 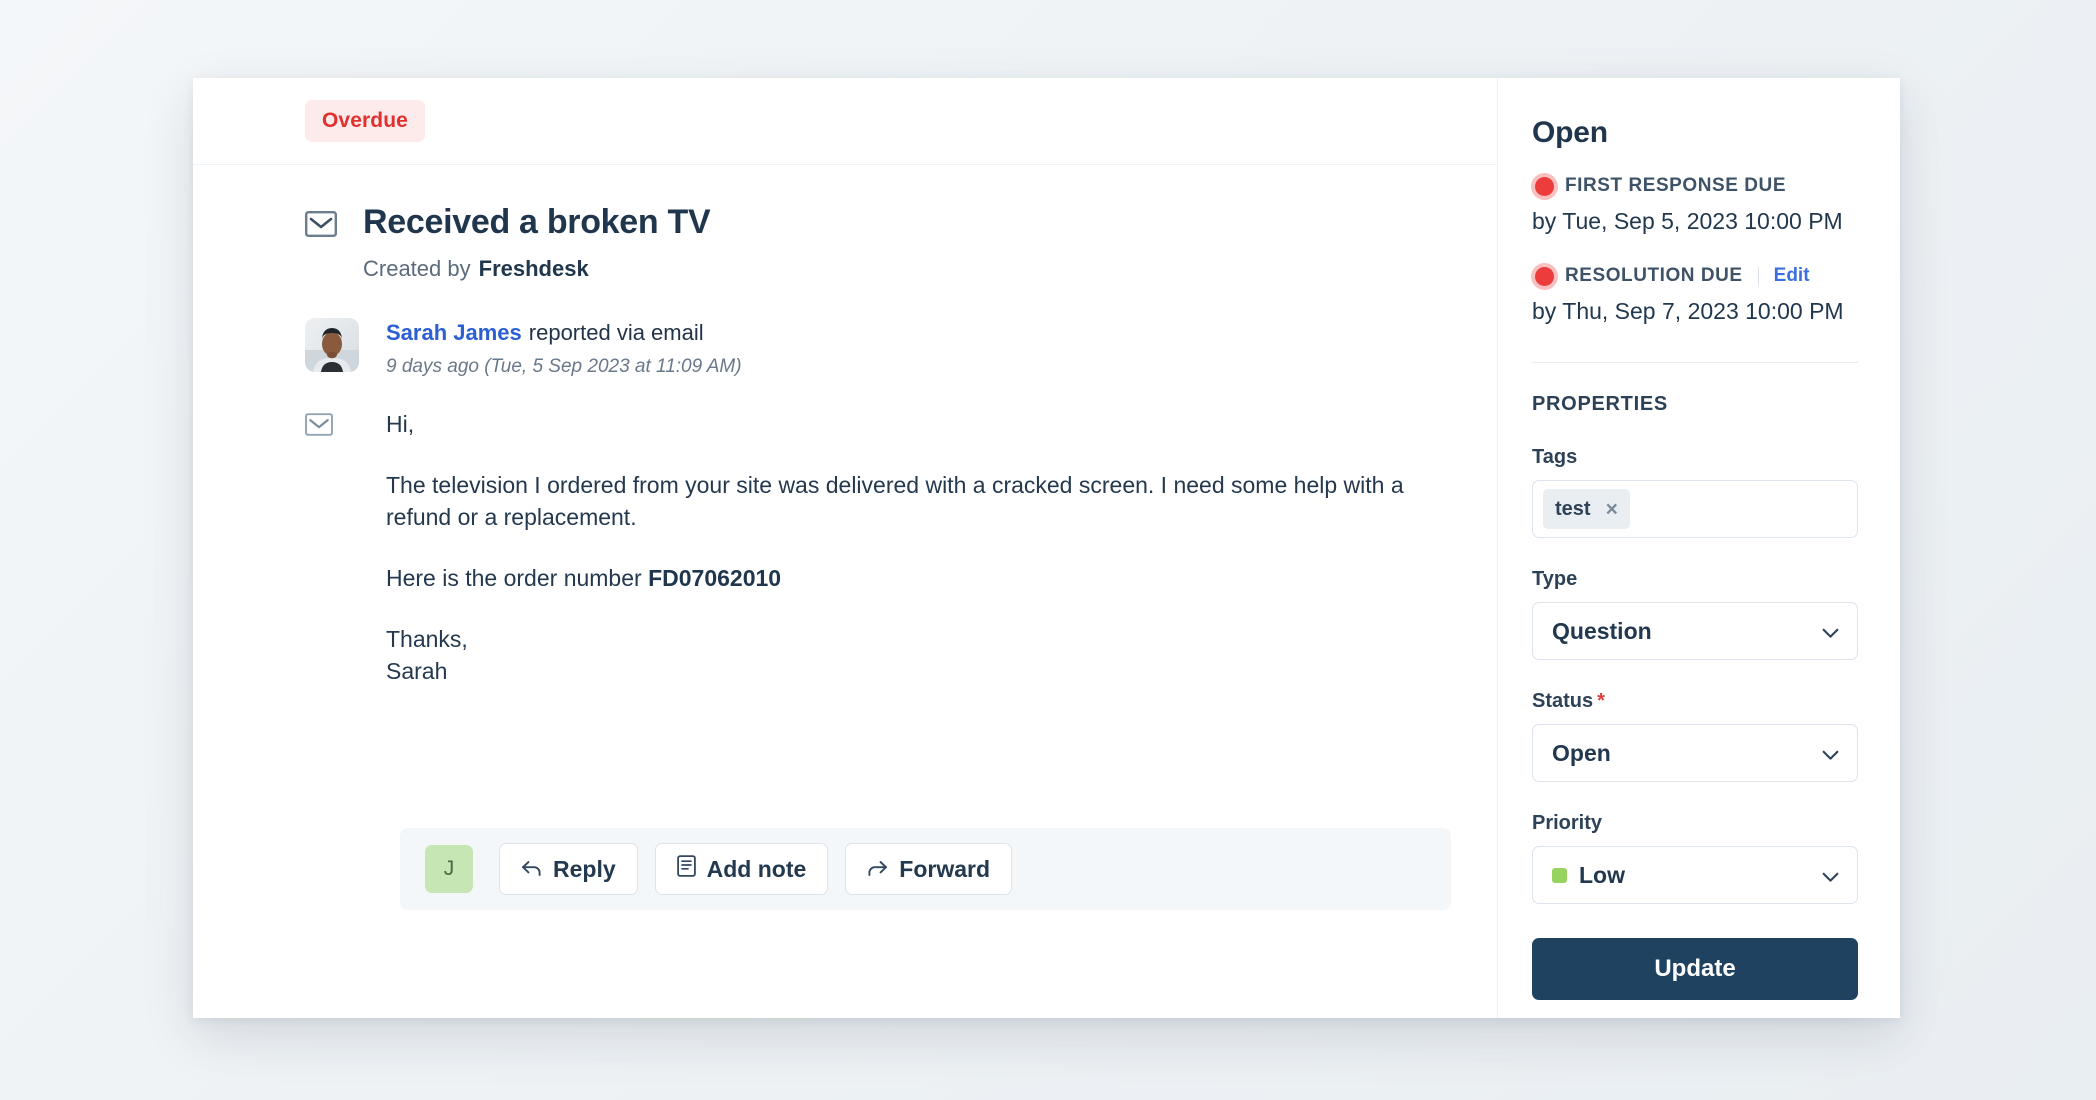 What do you see at coordinates (1676, 185) in the screenshot?
I see `sla-label: FIRST RESPONSE DUE` at bounding box center [1676, 185].